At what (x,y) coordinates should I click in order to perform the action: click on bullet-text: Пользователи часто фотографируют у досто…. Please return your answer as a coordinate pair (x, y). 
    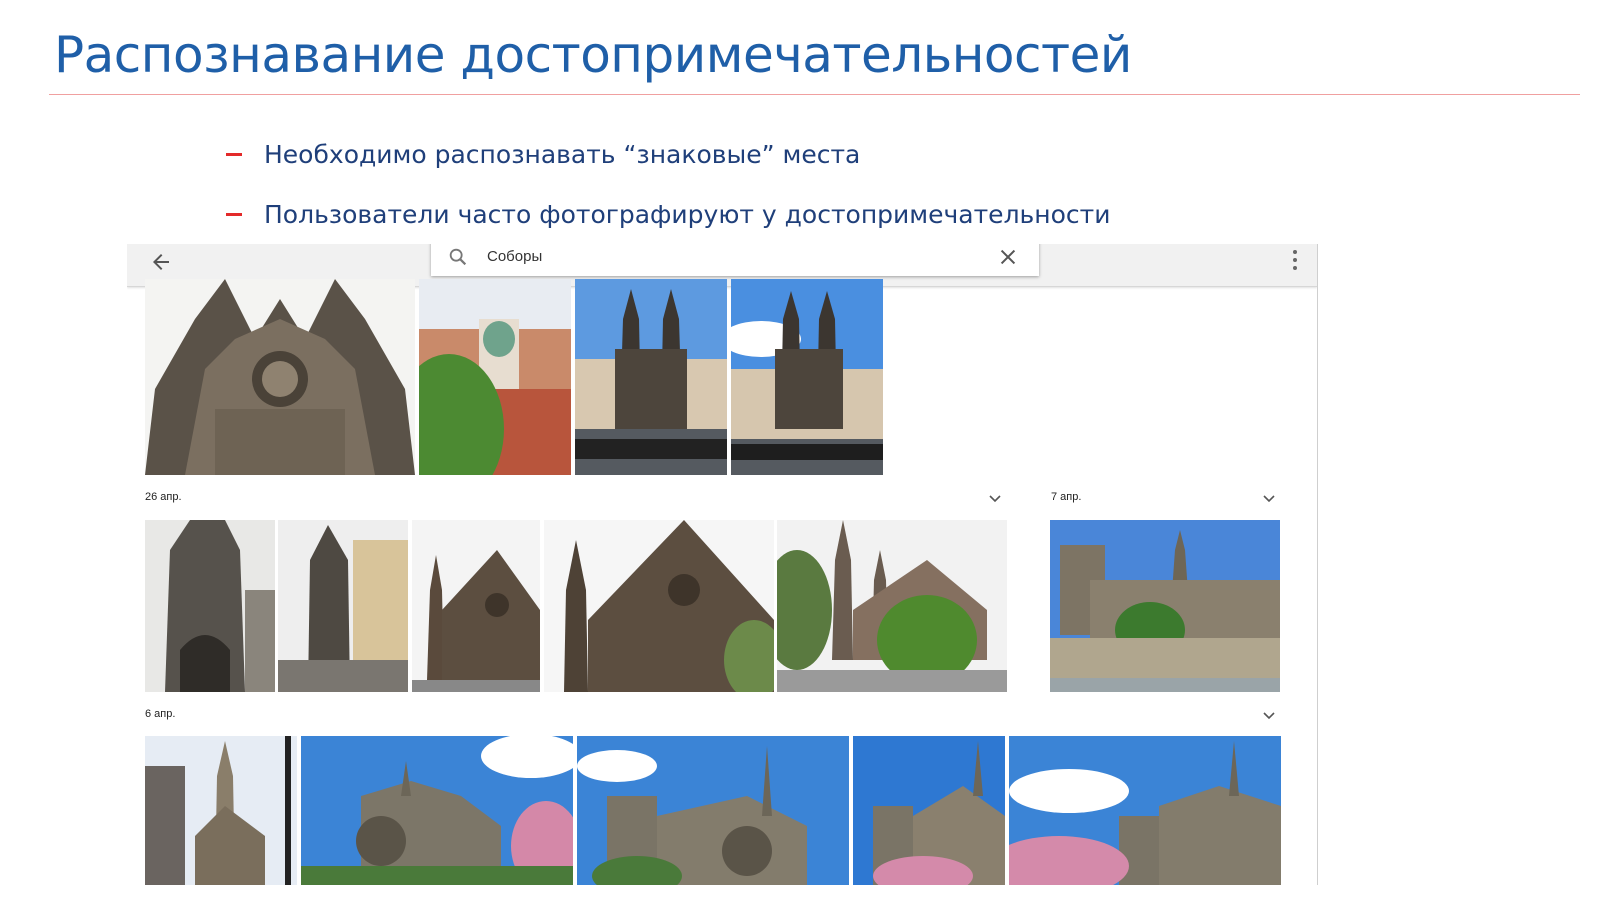
    Looking at the image, I should click on (687, 214).